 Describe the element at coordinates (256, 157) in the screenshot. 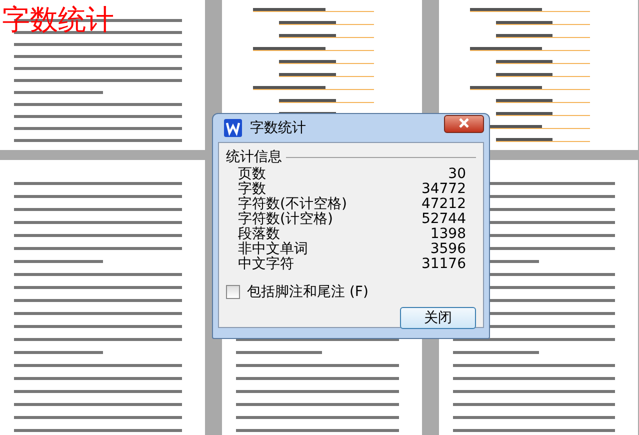

I see `group-label: 统计信息` at that location.